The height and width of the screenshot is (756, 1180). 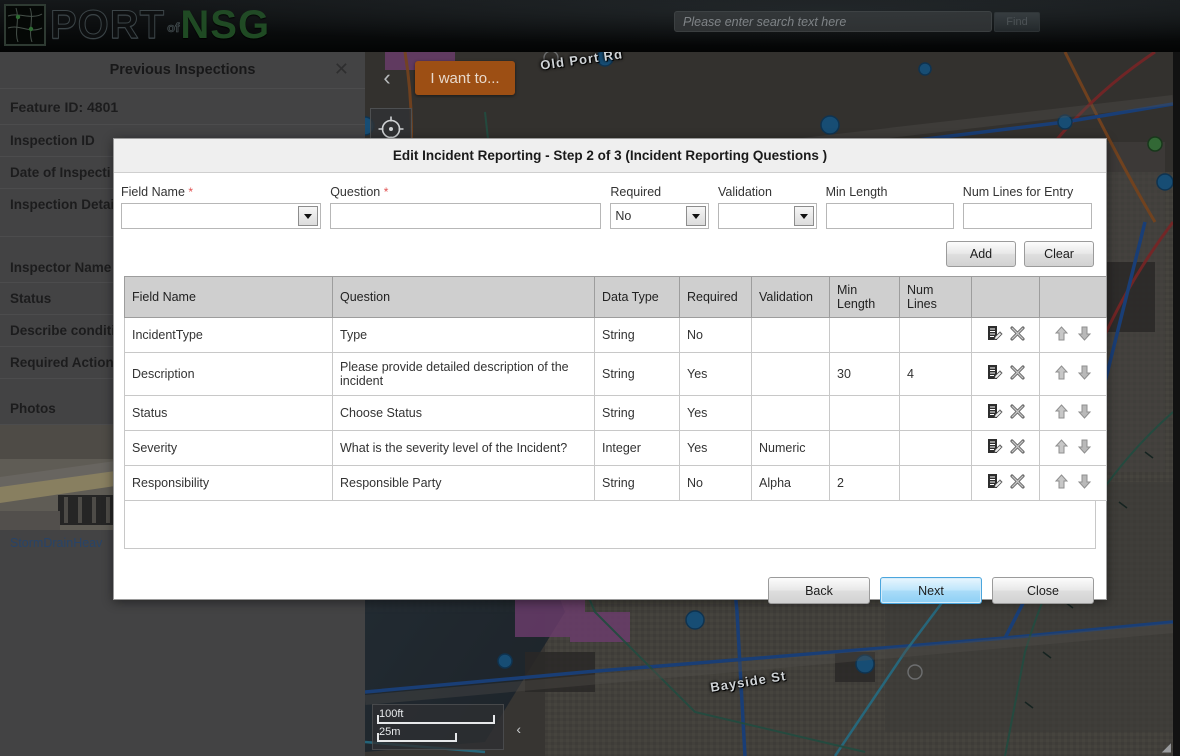 What do you see at coordinates (463, 297) in the screenshot?
I see `column-header-question: Question` at bounding box center [463, 297].